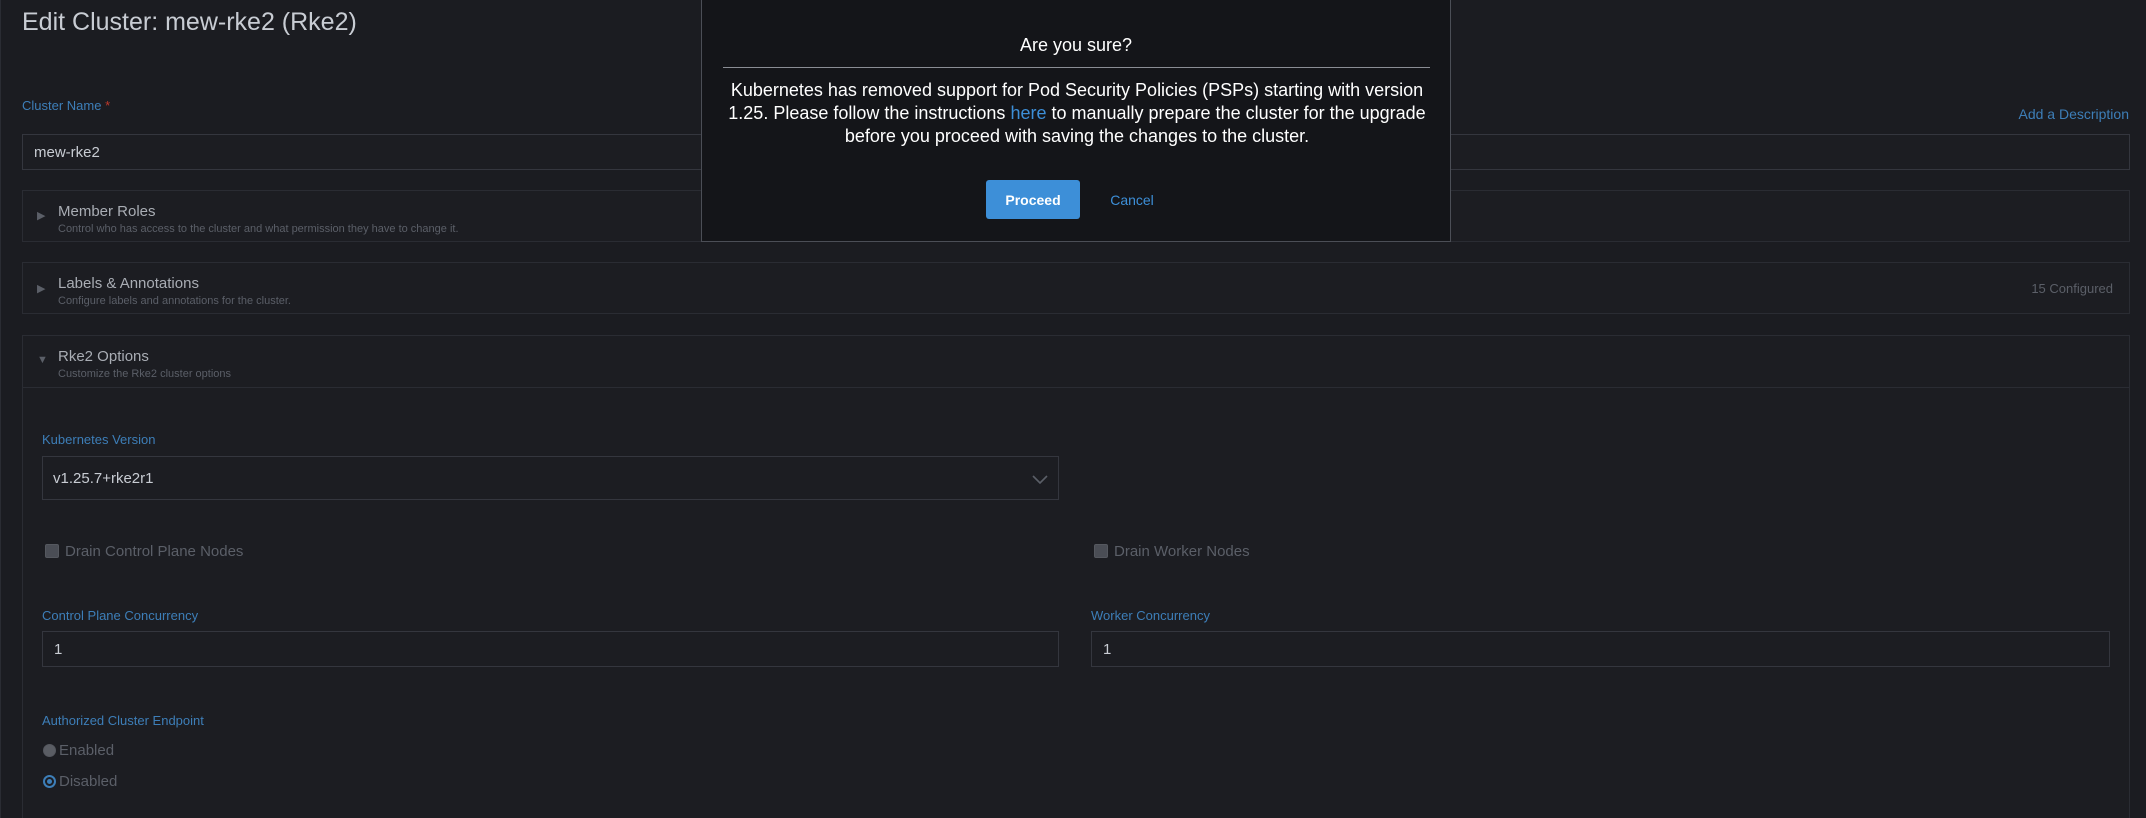 Image resolution: width=2146 pixels, height=818 pixels. Describe the element at coordinates (49, 750) in the screenshot. I see `ace-enabled-radio` at that location.